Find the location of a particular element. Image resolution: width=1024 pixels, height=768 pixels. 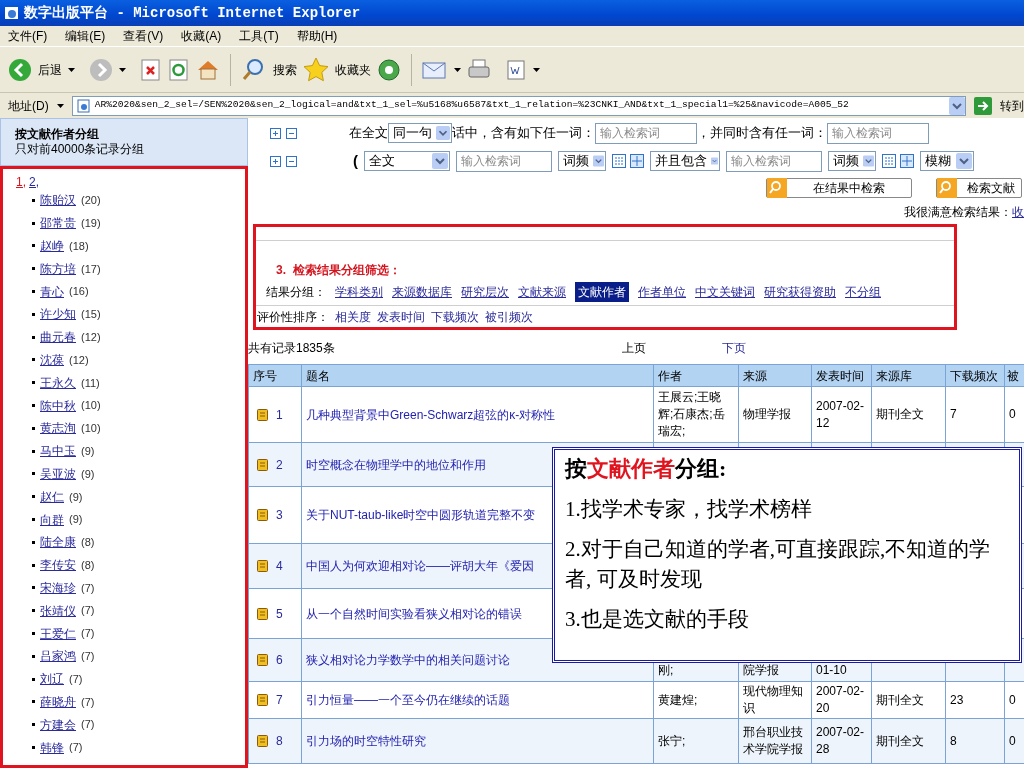

next-page-link: 下页 is located at coordinates (734, 348).